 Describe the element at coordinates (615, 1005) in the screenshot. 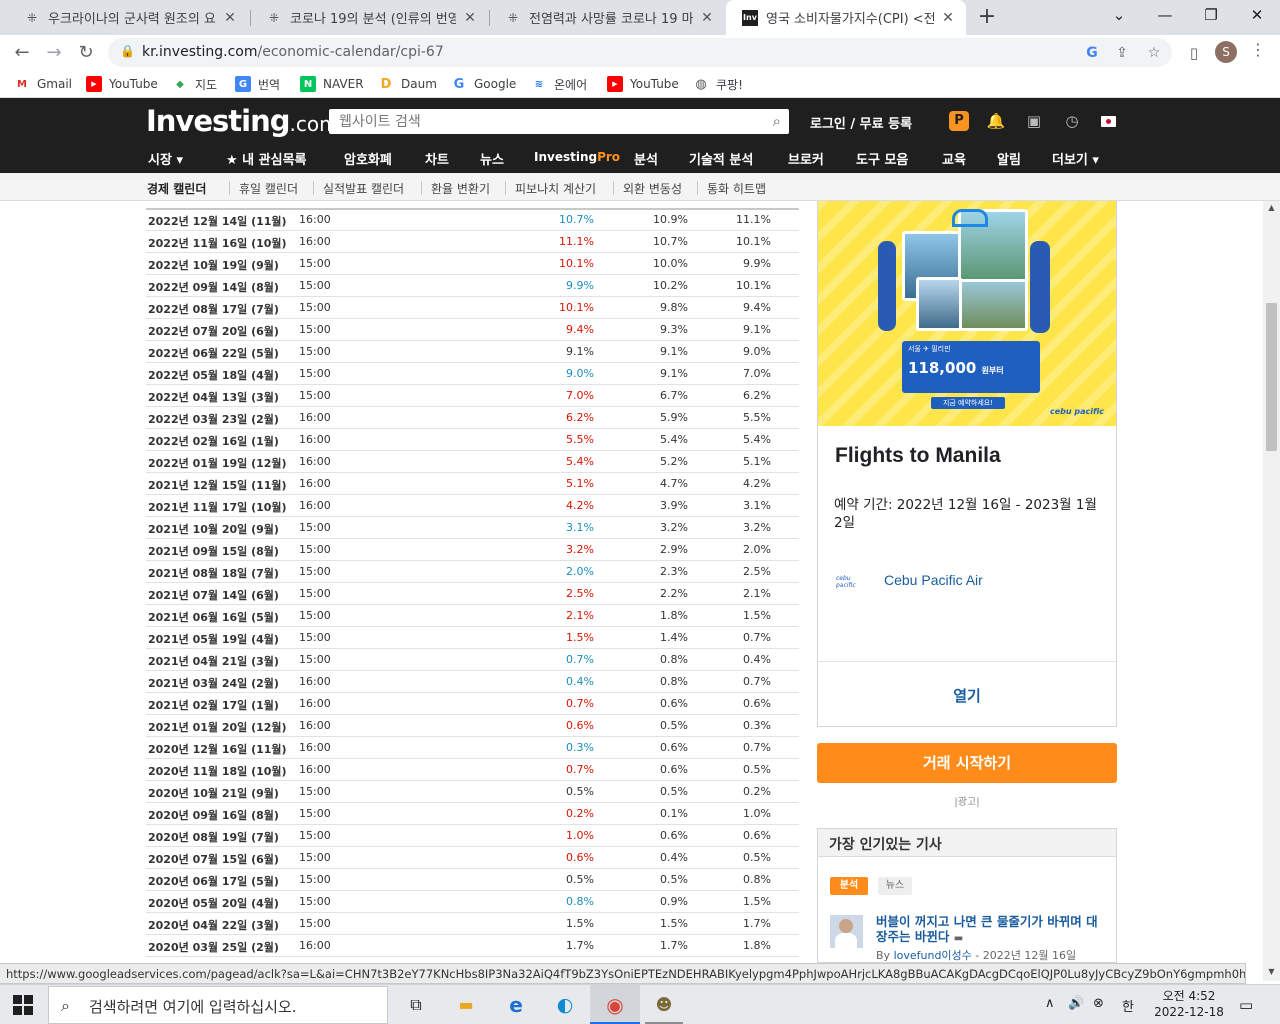

I see `chrome-icon: ◉` at that location.